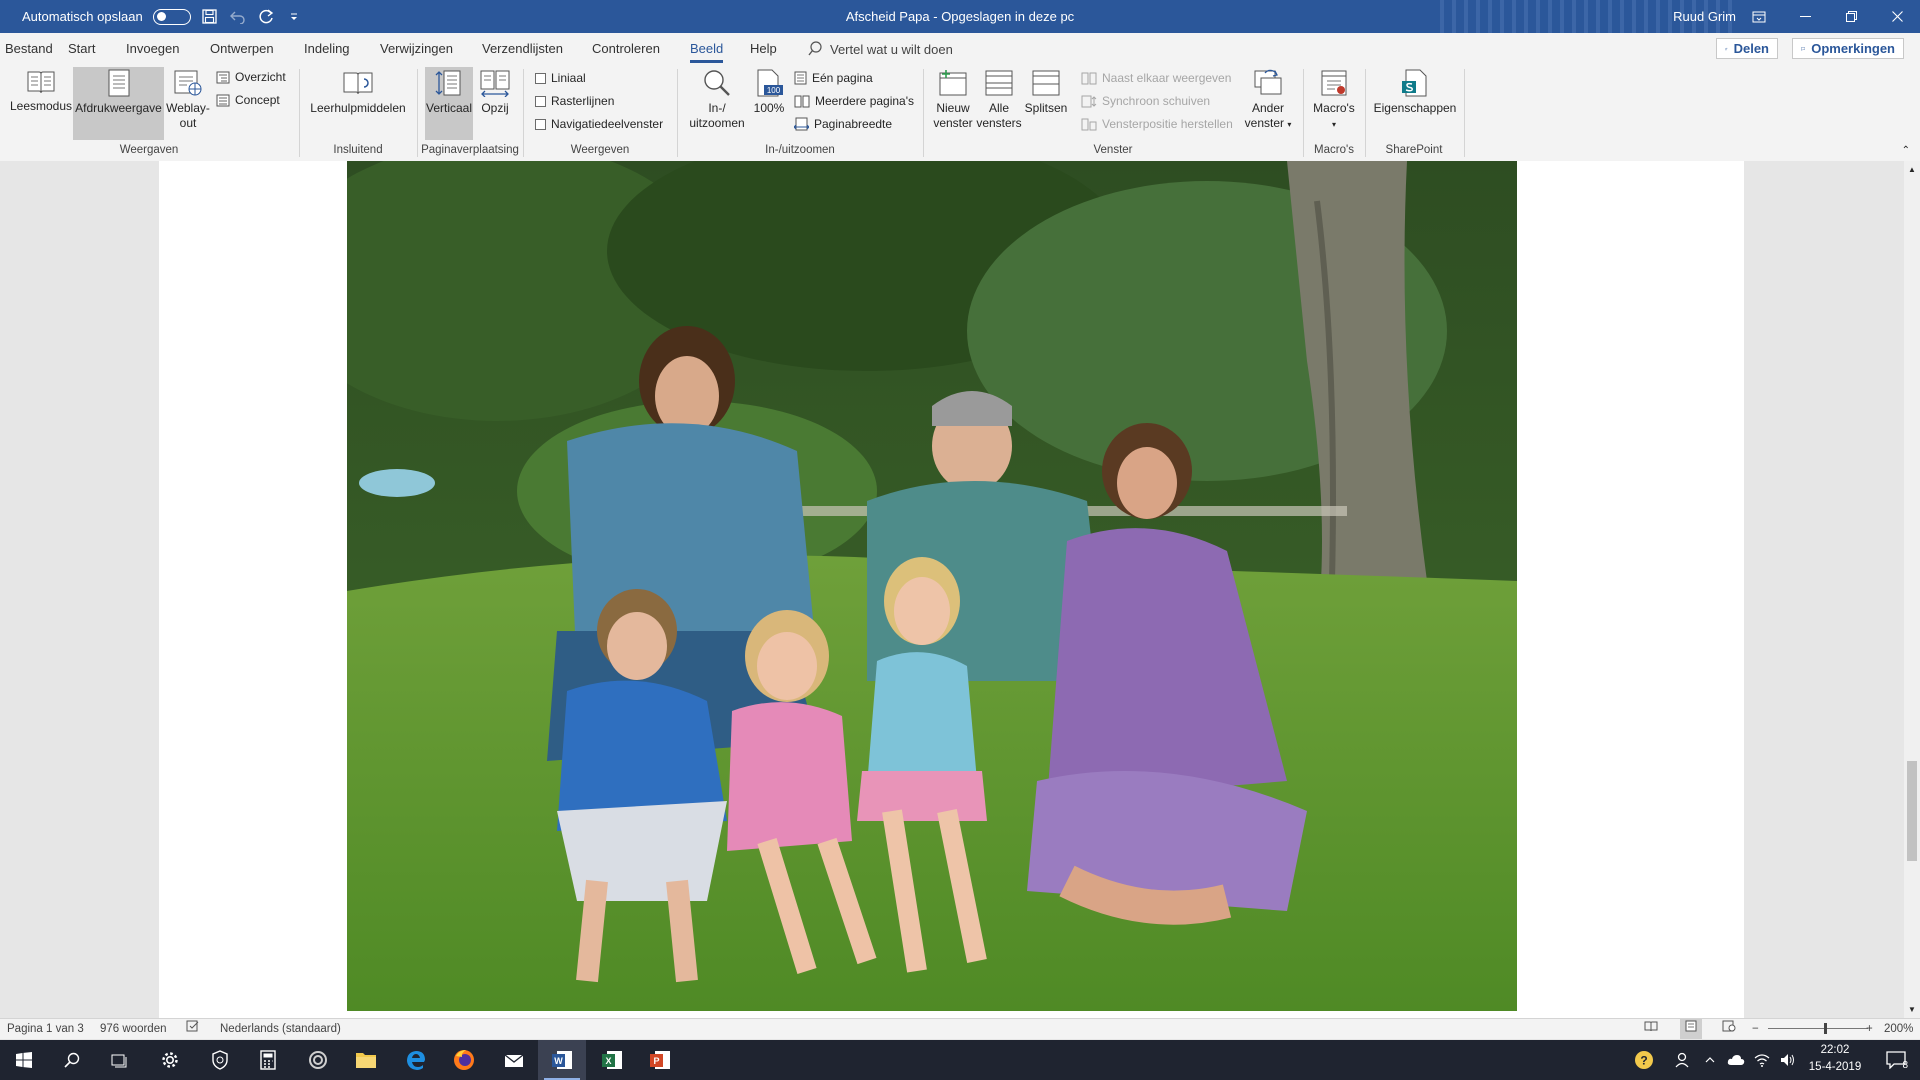 Image resolution: width=1920 pixels, height=1080 pixels. What do you see at coordinates (1157, 124) in the screenshot?
I see `reset-window-position-button: Vensterpositie herstellen` at bounding box center [1157, 124].